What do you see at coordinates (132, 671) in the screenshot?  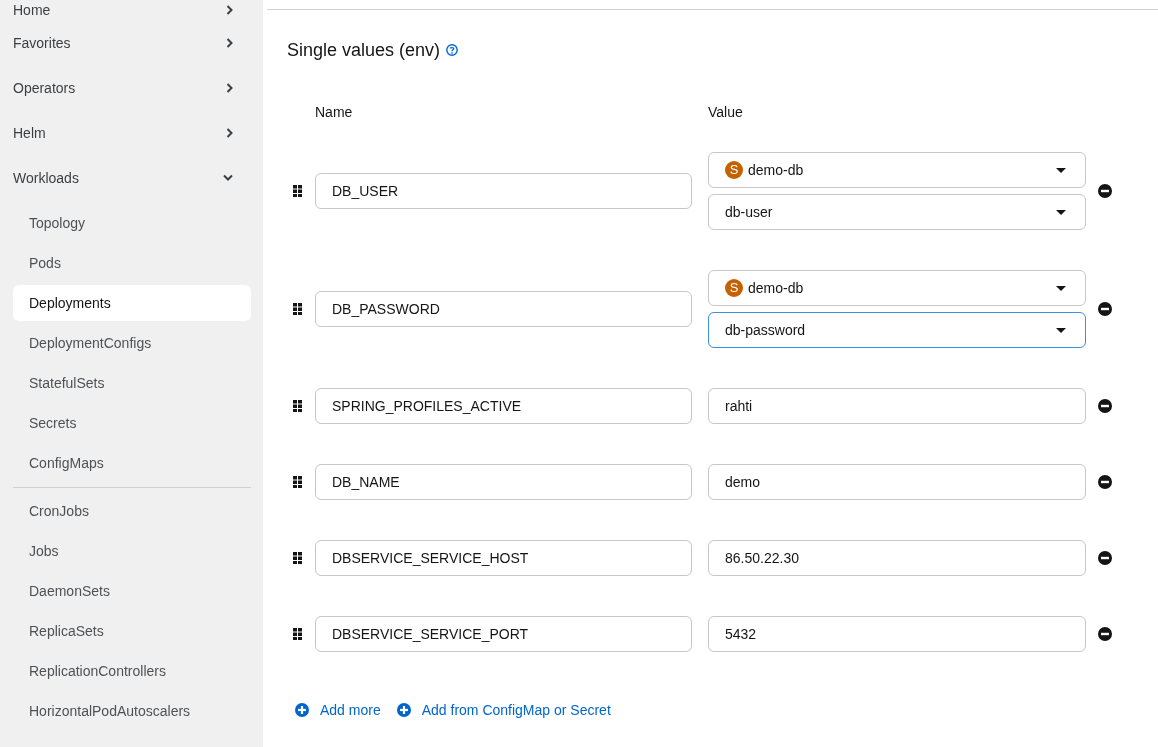 I see `sidebar-link: ReplicationControllers` at bounding box center [132, 671].